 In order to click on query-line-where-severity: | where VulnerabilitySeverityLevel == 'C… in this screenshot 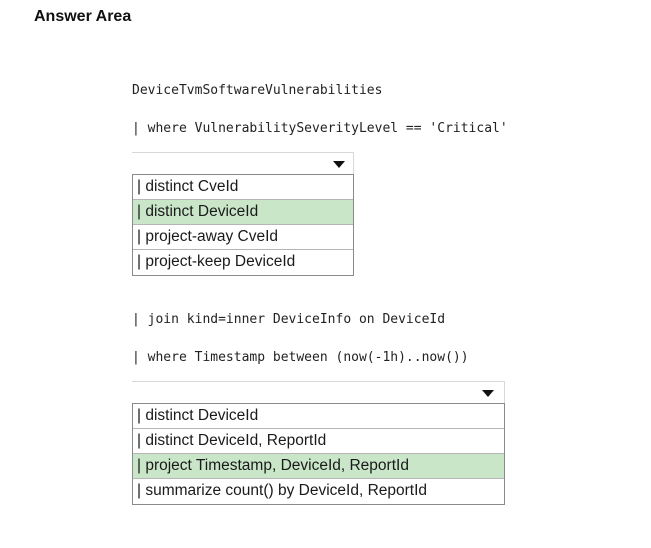, I will do `click(320, 128)`.